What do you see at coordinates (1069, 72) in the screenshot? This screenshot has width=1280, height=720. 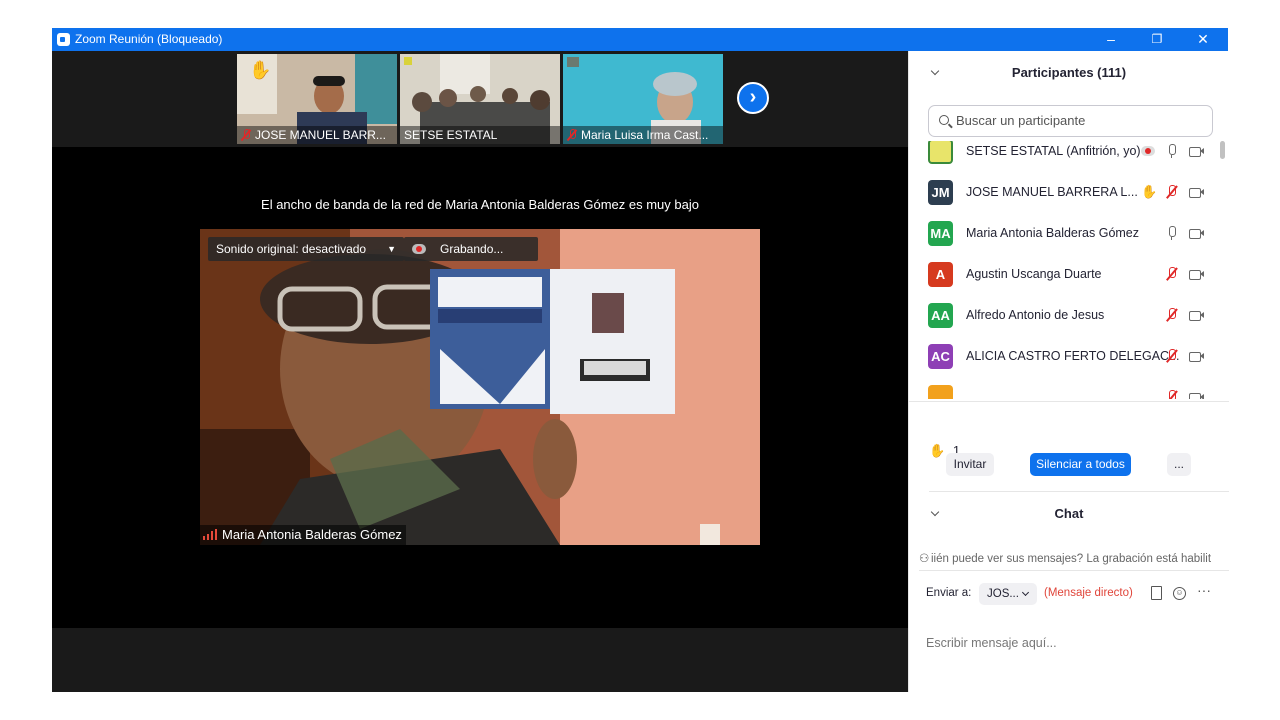 I see `participants-title: Participantes (111)` at bounding box center [1069, 72].